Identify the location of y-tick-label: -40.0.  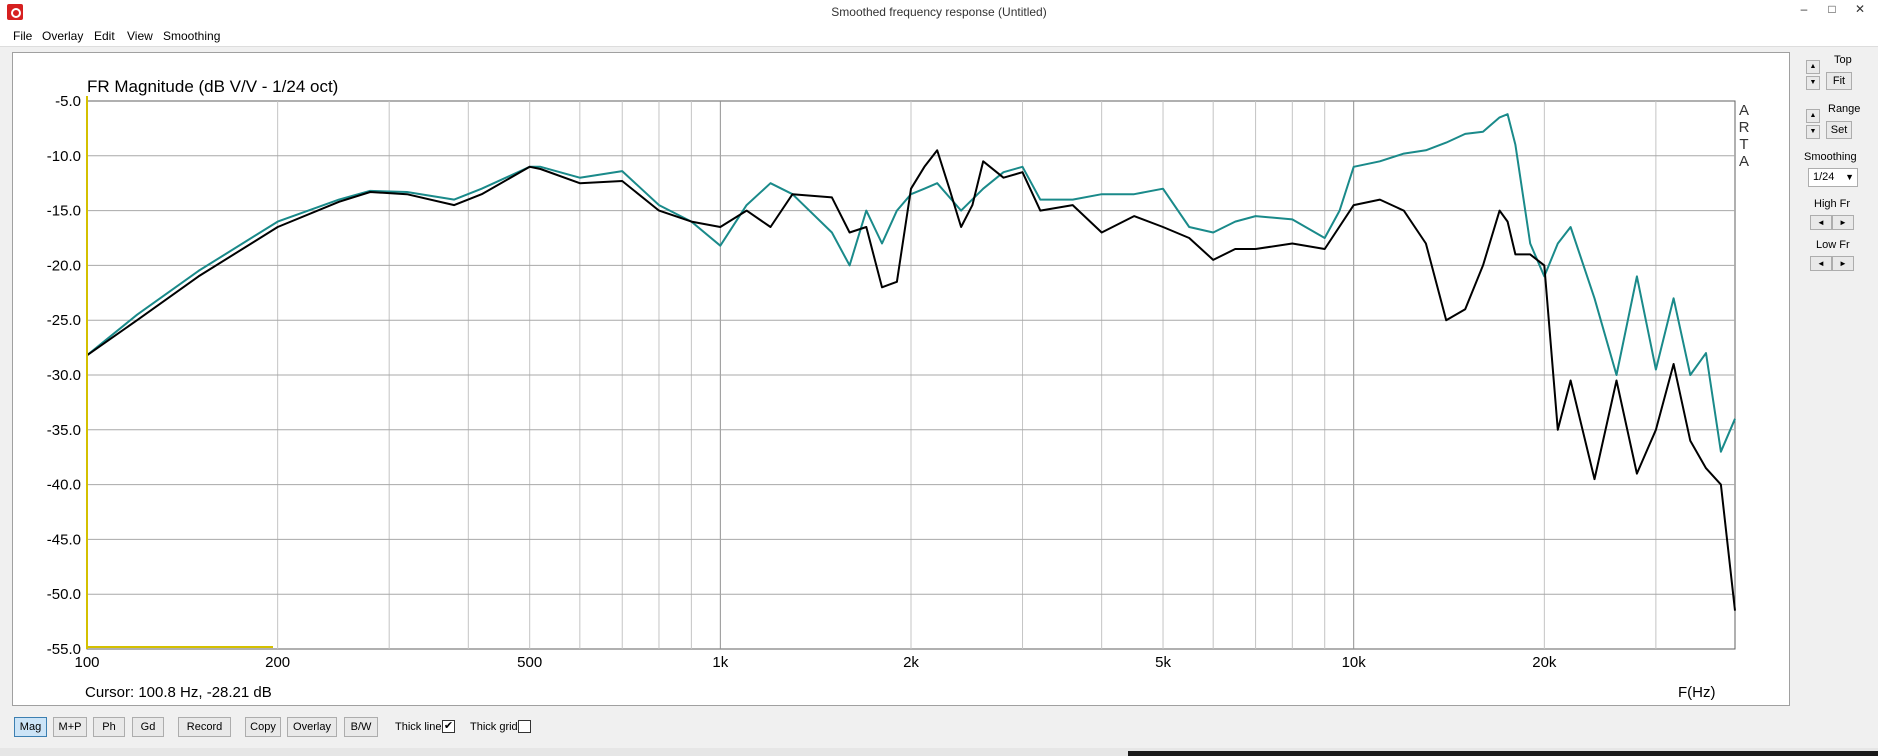
(64, 485).